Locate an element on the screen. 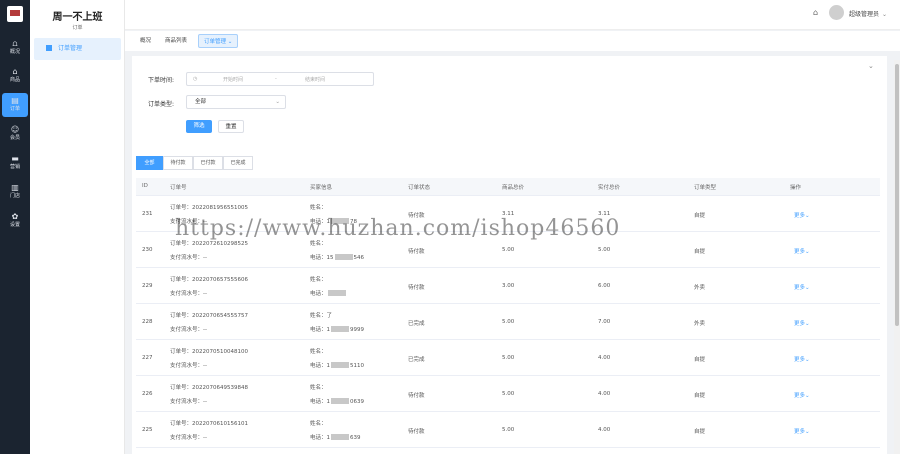 This screenshot has height=454, width=900. scrollbar is located at coordinates (897, 257).